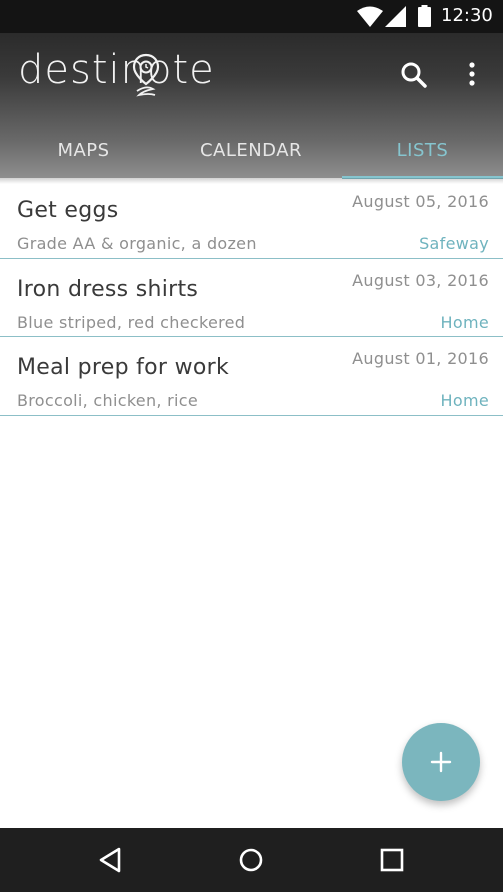  What do you see at coordinates (146, 75) in the screenshot?
I see `location-pin-icon` at bounding box center [146, 75].